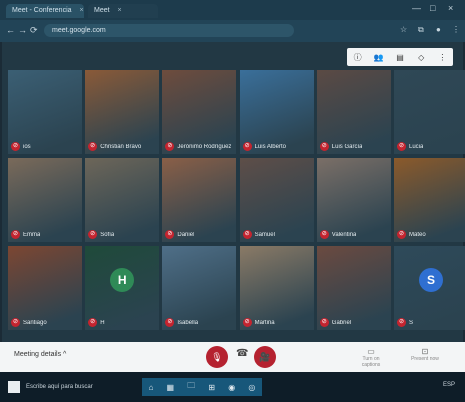 The height and width of the screenshot is (402, 465). I want to click on participant-name: Christian Bravo, so click(121, 146).